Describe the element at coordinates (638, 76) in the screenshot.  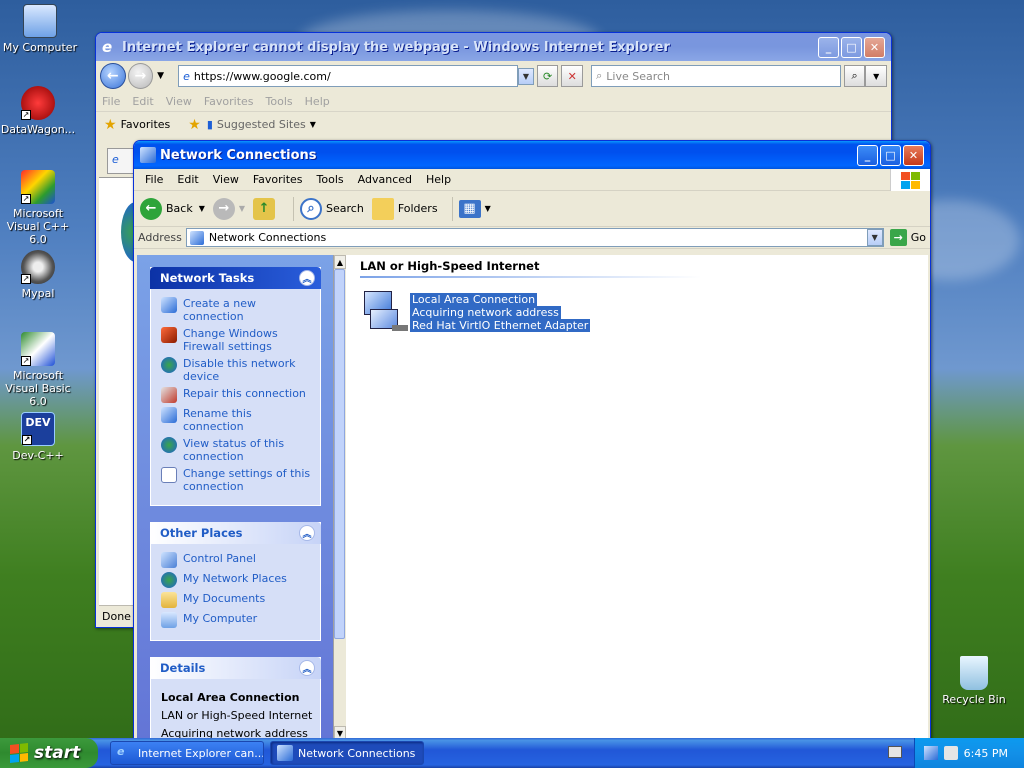
I see `search-placeholder: Live Search` at that location.